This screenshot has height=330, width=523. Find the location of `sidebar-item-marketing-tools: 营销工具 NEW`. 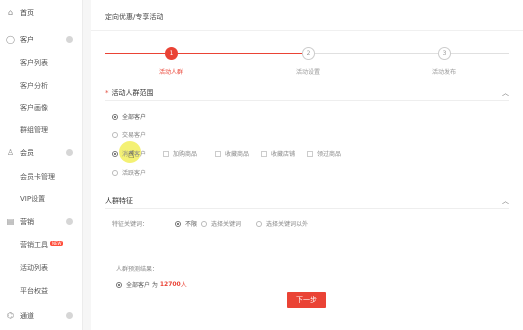

sidebar-item-marketing-tools: 营销工具 NEW is located at coordinates (42, 245).